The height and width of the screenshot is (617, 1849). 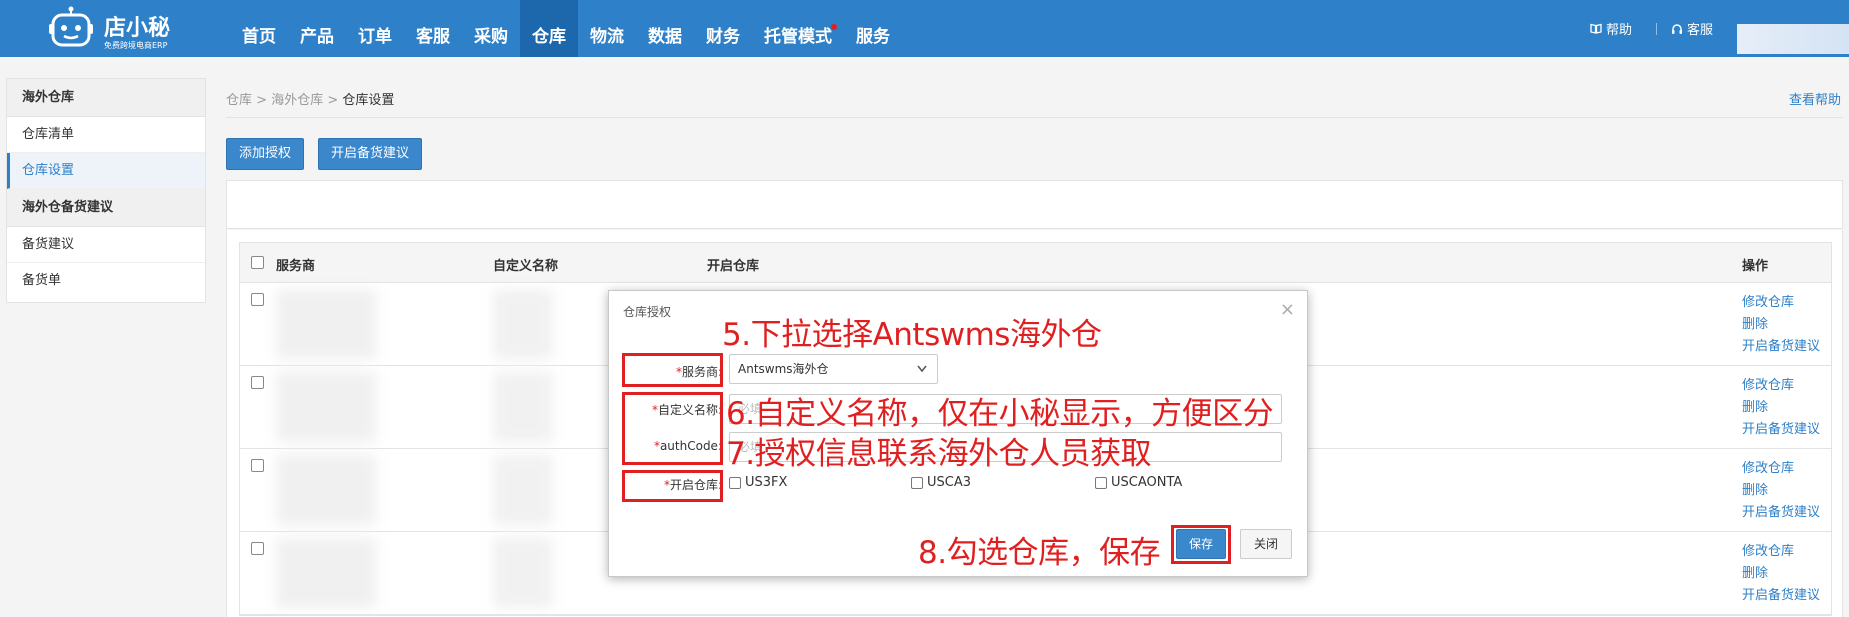 What do you see at coordinates (949, 482) in the screenshot?
I see `warehouse-name: USCA3` at bounding box center [949, 482].